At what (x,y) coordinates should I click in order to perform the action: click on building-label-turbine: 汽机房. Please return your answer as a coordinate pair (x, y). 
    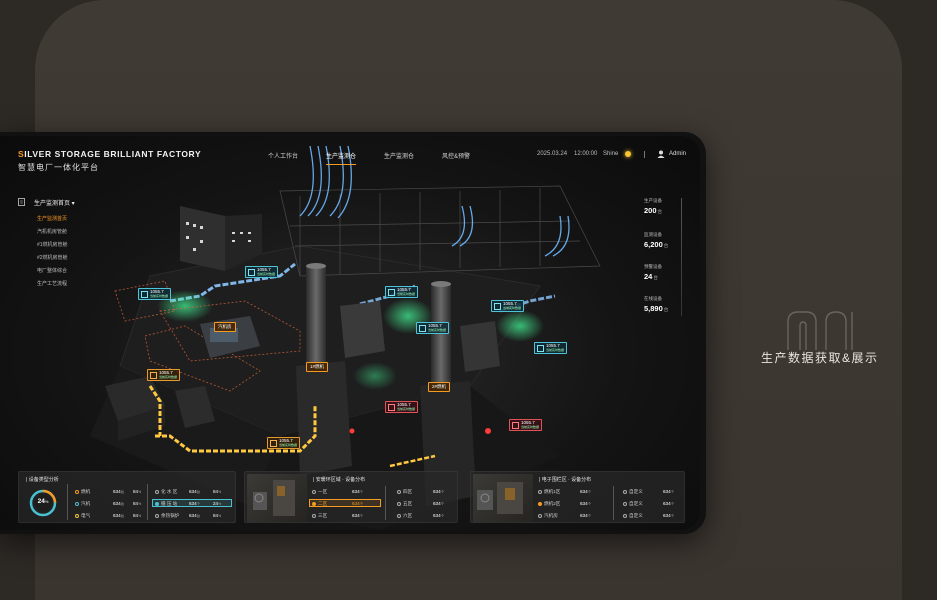
    Looking at the image, I should click on (225, 327).